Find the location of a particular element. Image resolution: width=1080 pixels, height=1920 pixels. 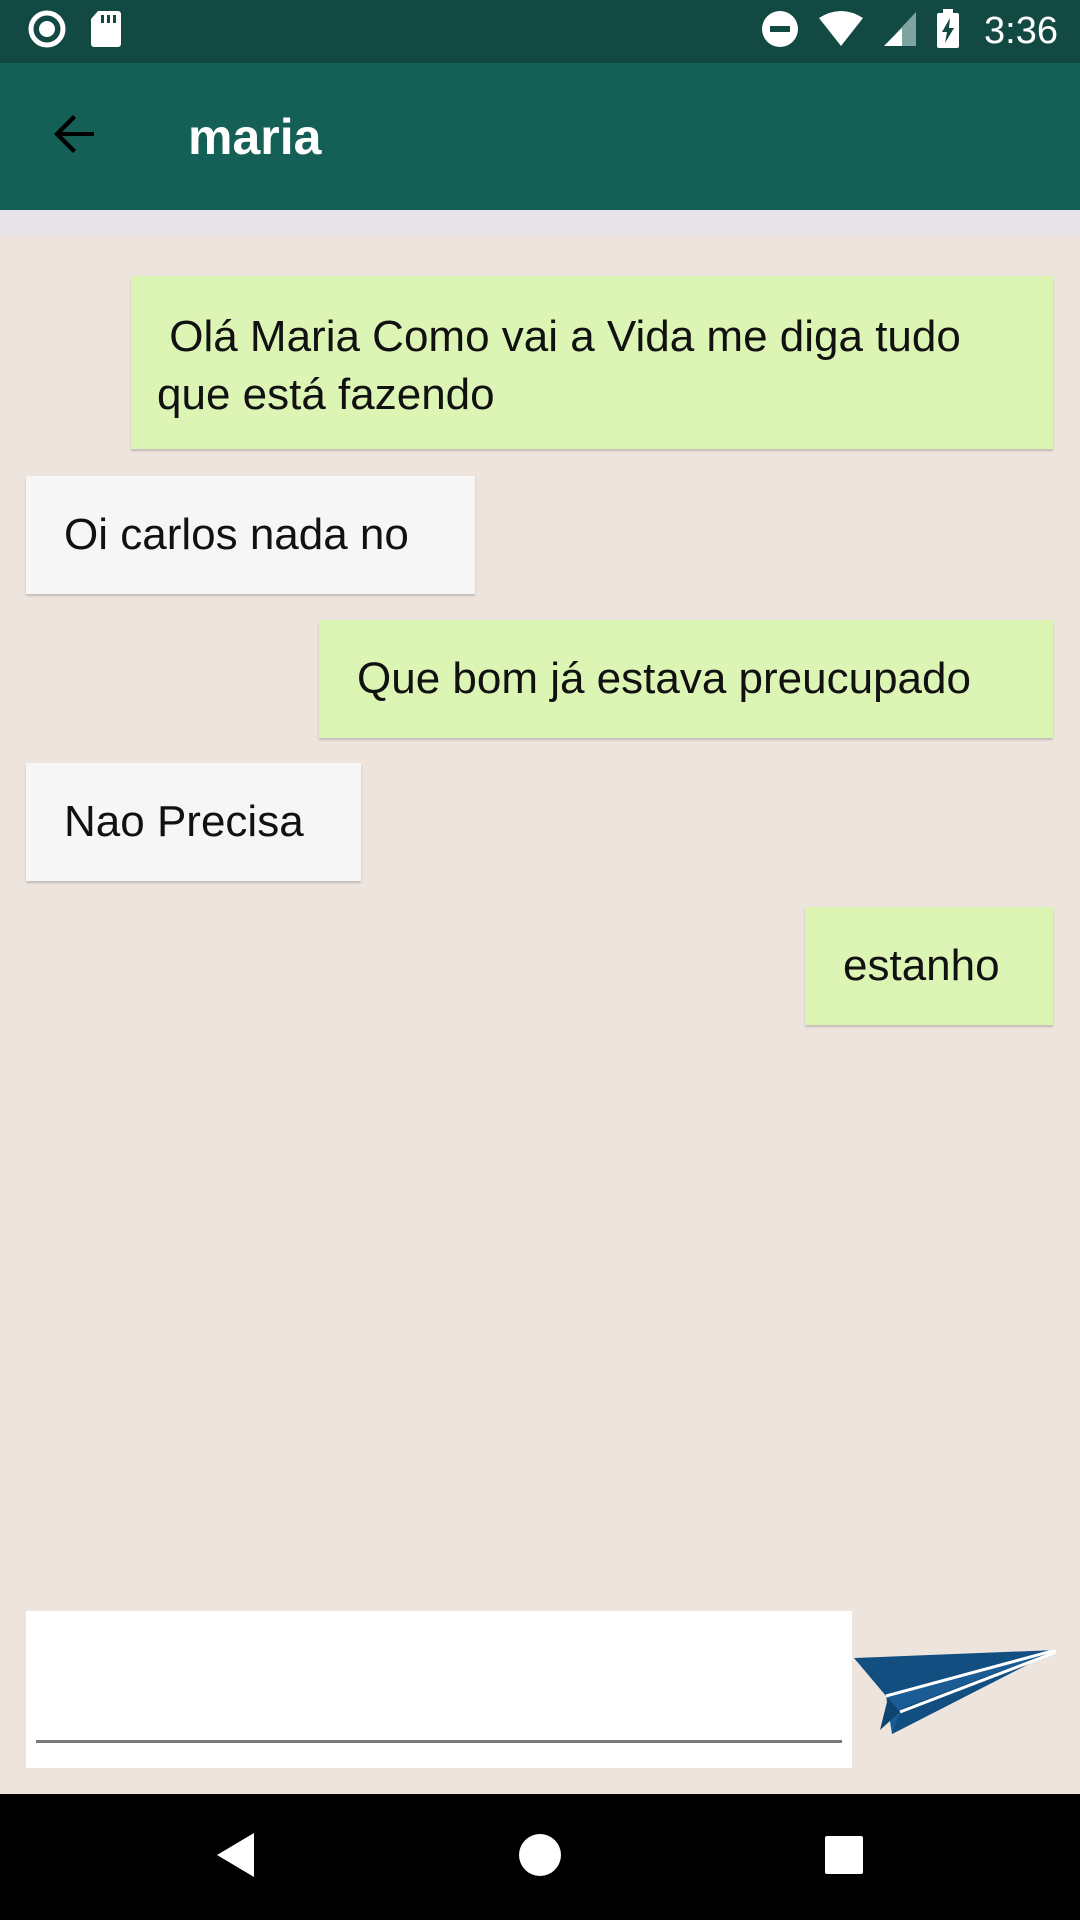

message-received: Nao Precisa is located at coordinates (193, 822).